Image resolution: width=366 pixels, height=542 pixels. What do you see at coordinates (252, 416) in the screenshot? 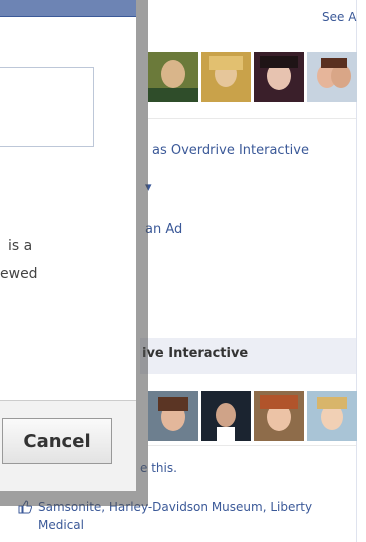
I see `fans-faces-row` at bounding box center [252, 416].